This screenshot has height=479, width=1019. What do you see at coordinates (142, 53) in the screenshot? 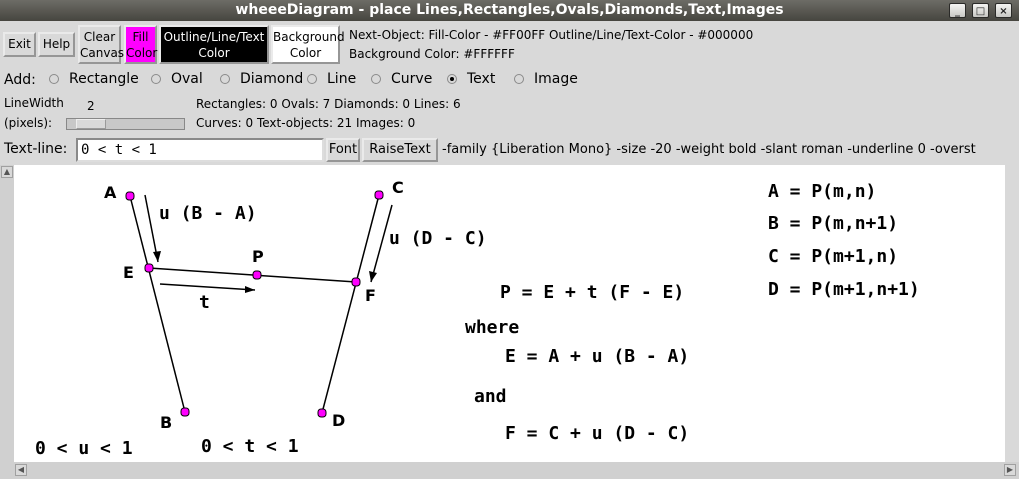
I see `fill-color-label-2: Color` at bounding box center [142, 53].